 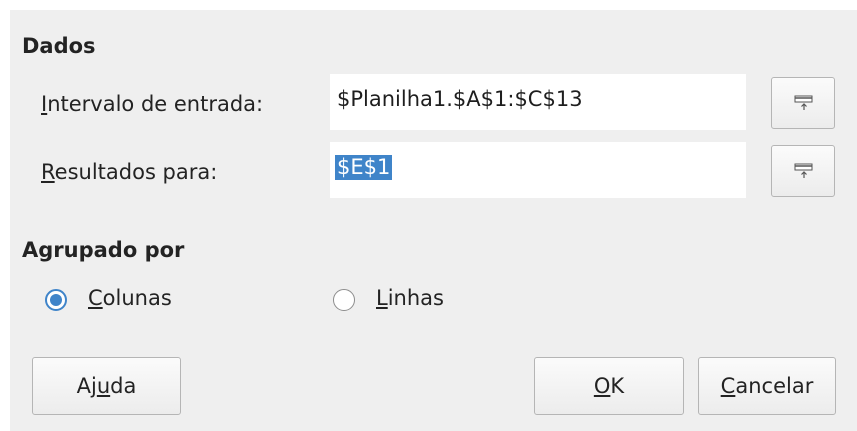 I want to click on ok-button-mnemonic: O, so click(x=602, y=386).